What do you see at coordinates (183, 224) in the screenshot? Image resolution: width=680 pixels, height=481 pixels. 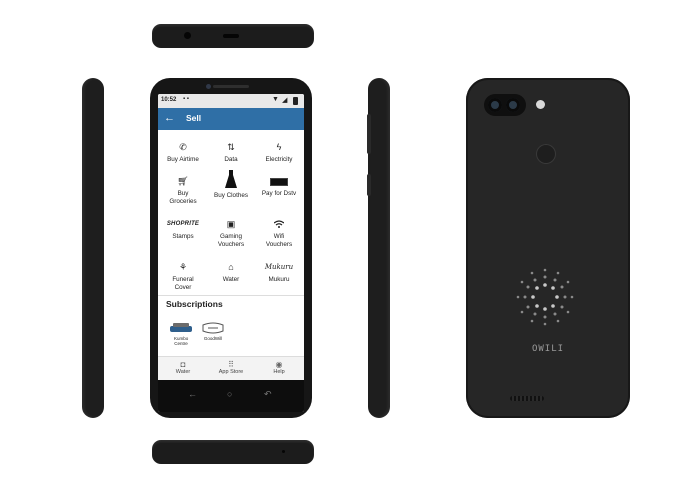 I see `shoprite-logo: SHOPRITE` at bounding box center [183, 224].